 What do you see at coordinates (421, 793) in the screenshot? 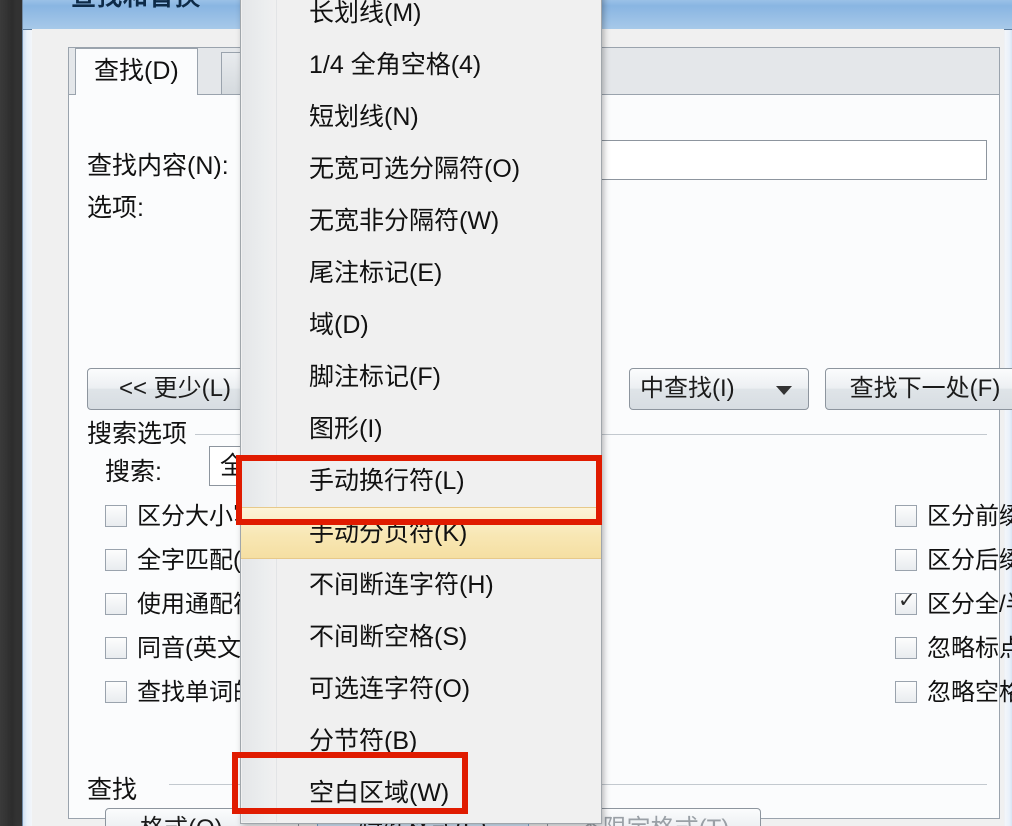
I see `menu-item-white-space: 空白区域(W)` at bounding box center [421, 793].